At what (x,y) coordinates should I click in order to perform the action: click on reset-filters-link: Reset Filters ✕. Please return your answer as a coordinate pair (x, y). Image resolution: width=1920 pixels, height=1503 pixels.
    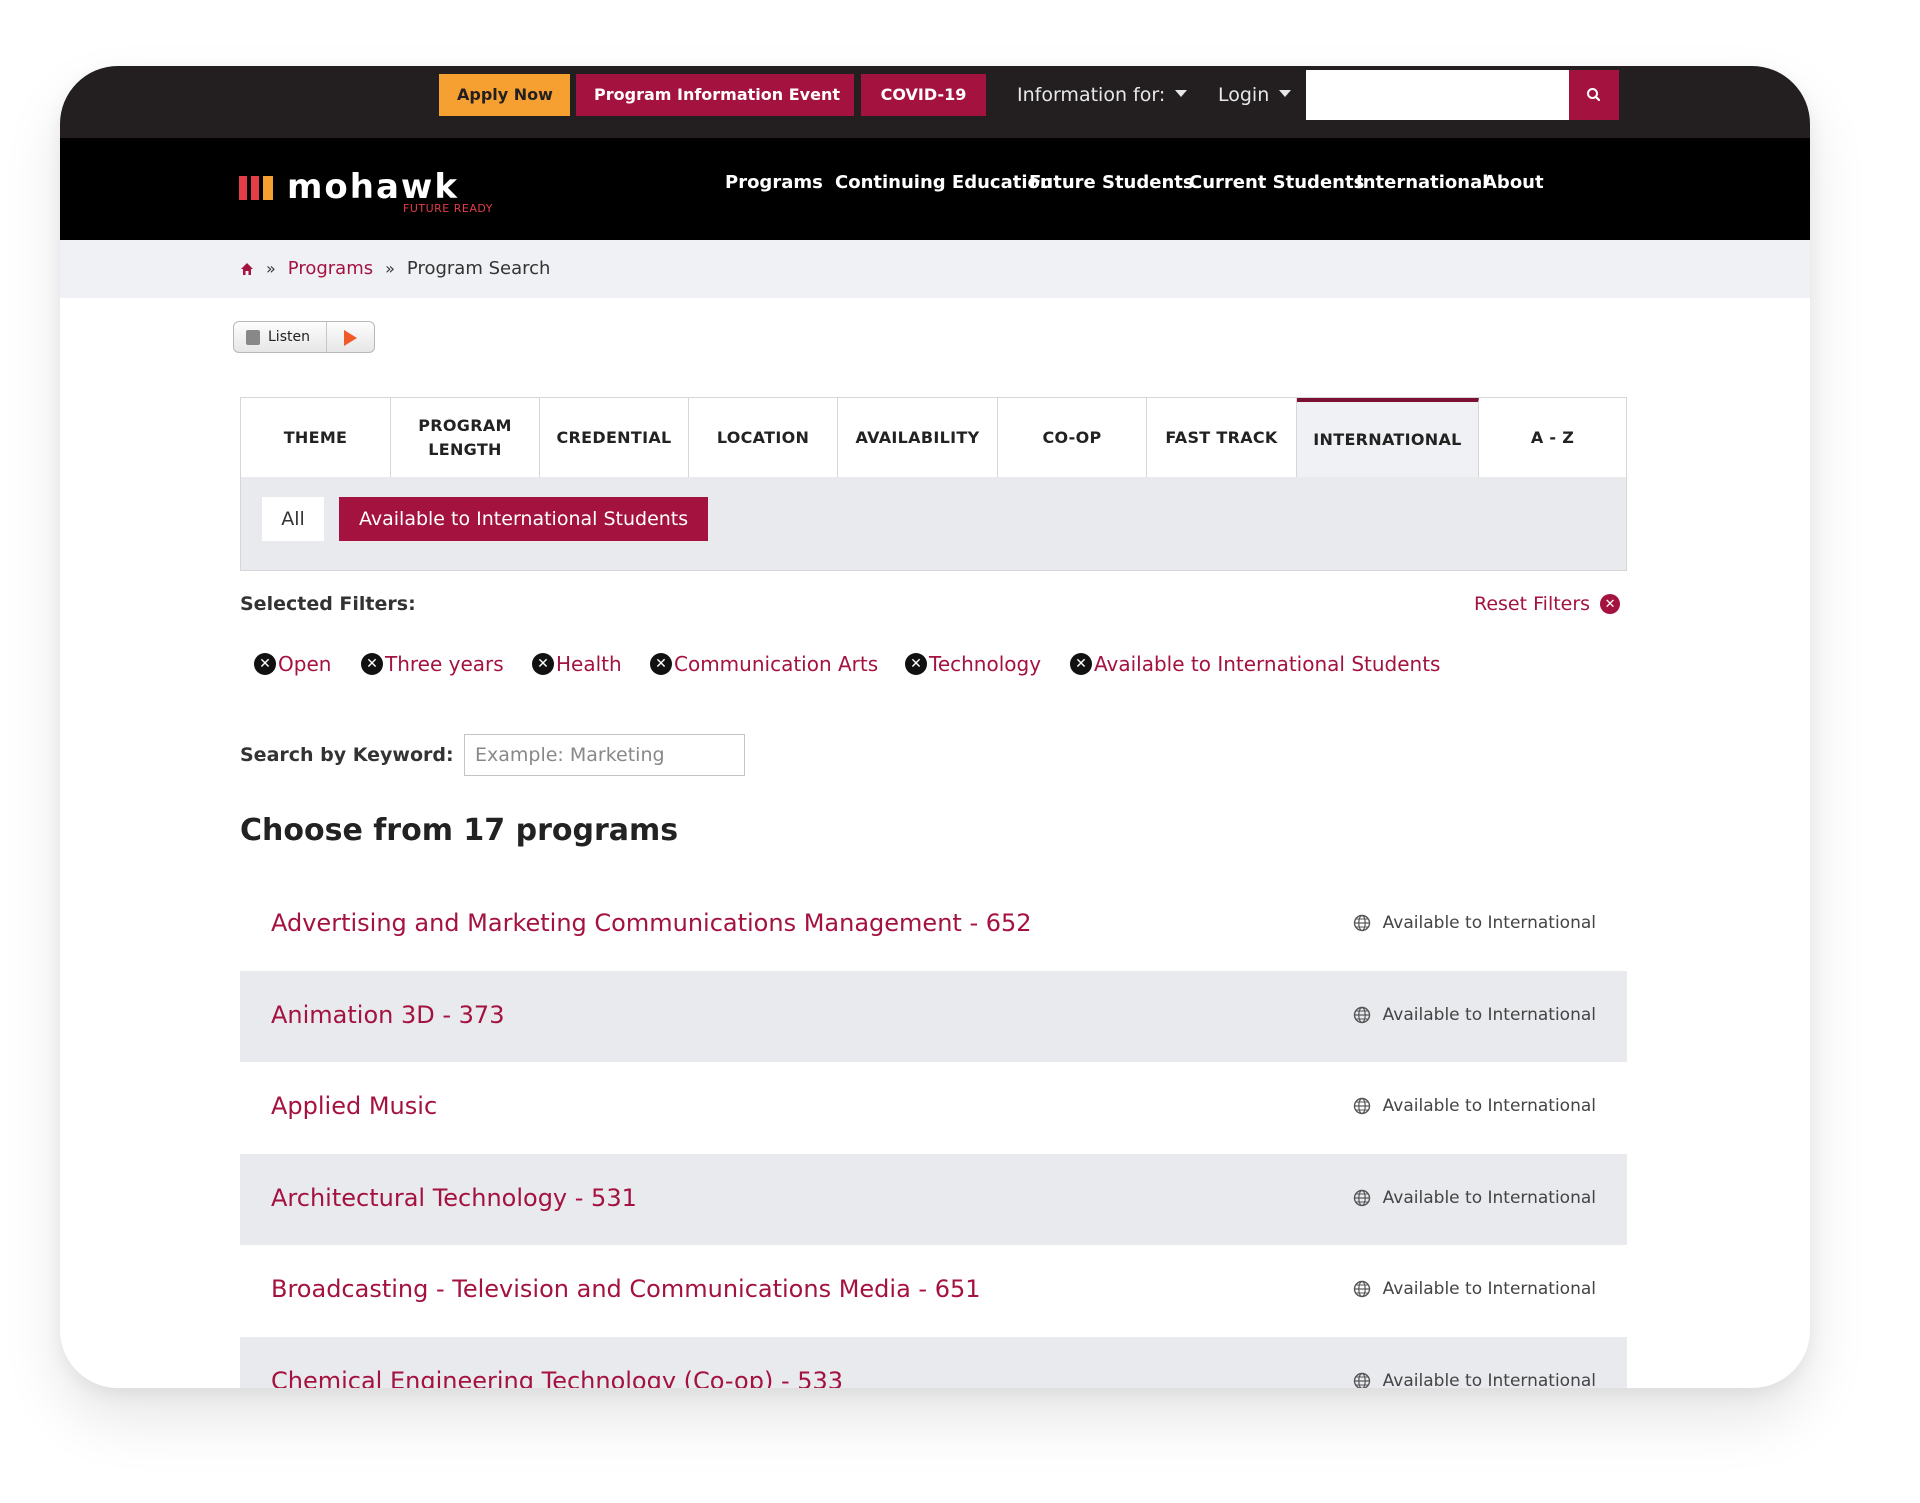
    Looking at the image, I should click on (1547, 604).